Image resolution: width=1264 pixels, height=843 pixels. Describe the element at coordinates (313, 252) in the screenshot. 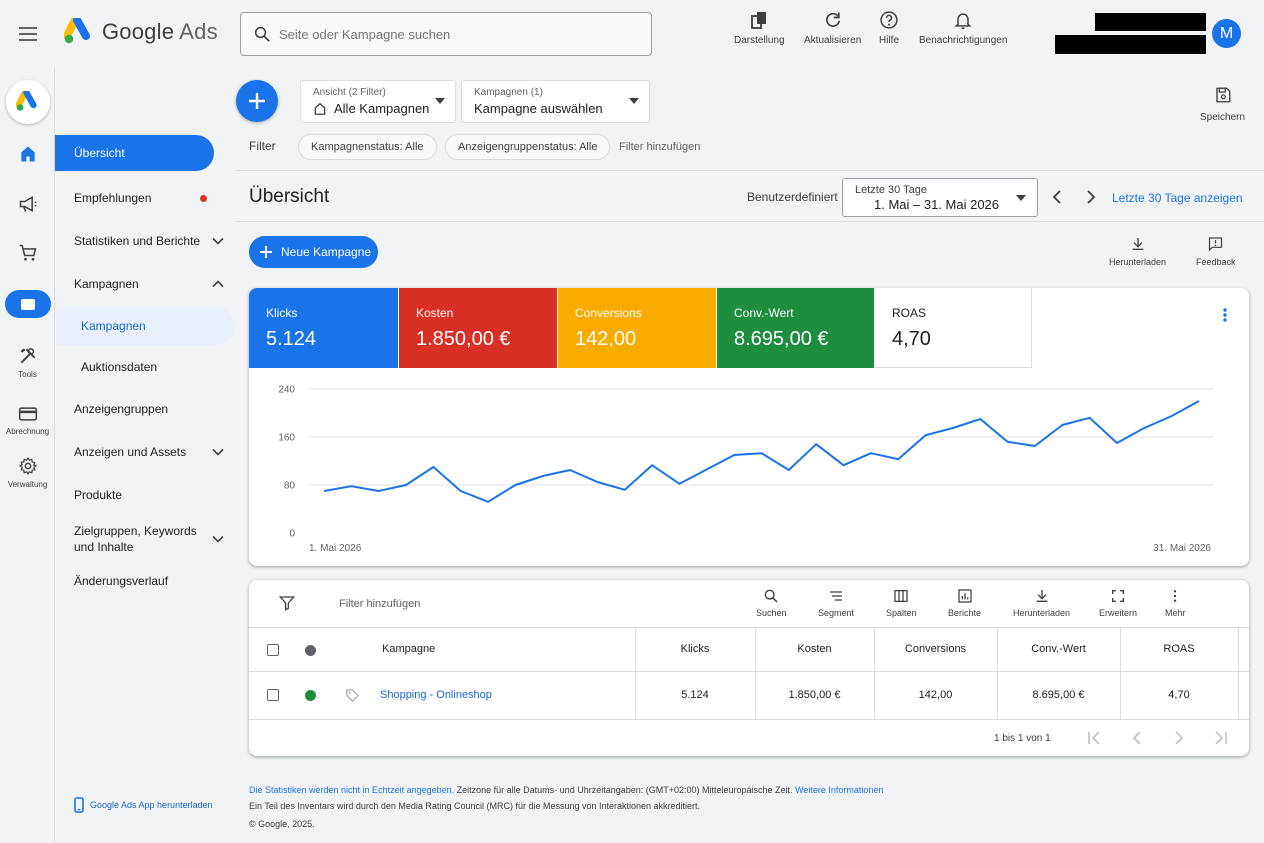

I see `new-campaign-button: Neue Kampagne` at that location.